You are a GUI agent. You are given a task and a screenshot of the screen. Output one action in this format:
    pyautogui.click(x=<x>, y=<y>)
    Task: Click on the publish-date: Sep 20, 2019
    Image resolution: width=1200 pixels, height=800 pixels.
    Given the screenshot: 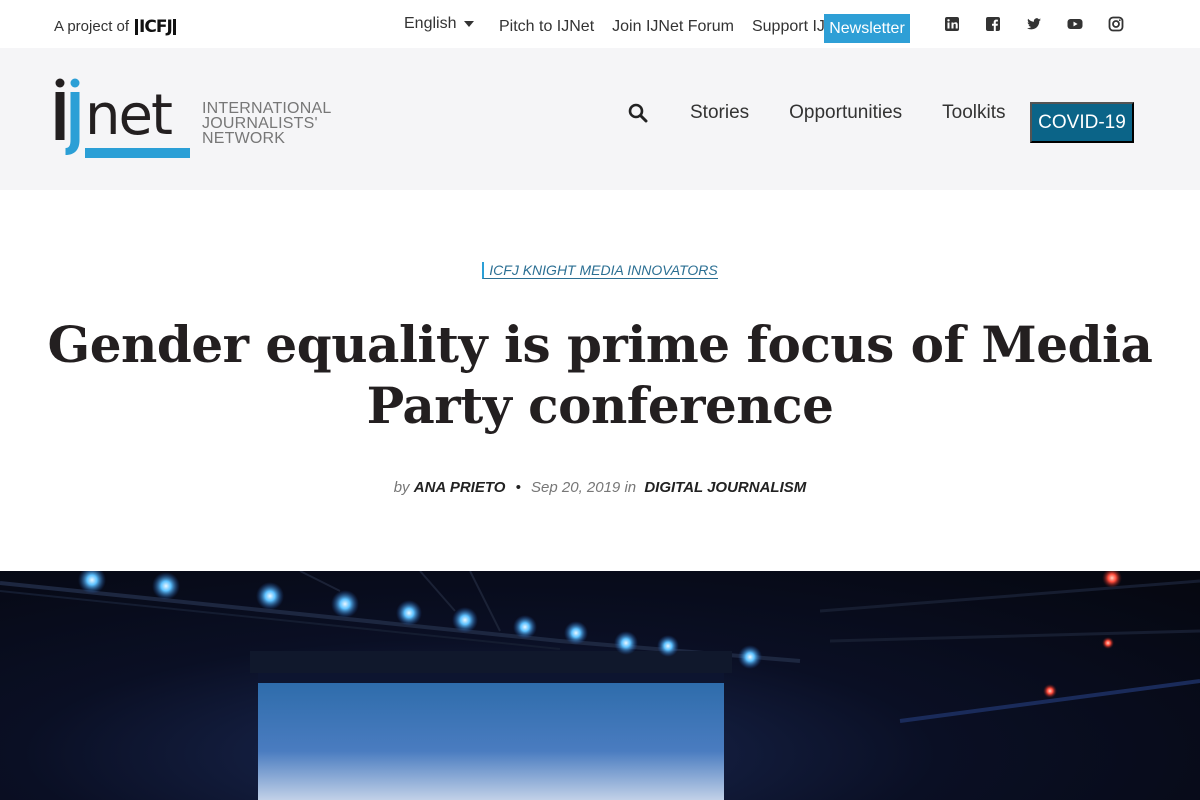 What is the action you would take?
    pyautogui.click(x=576, y=487)
    